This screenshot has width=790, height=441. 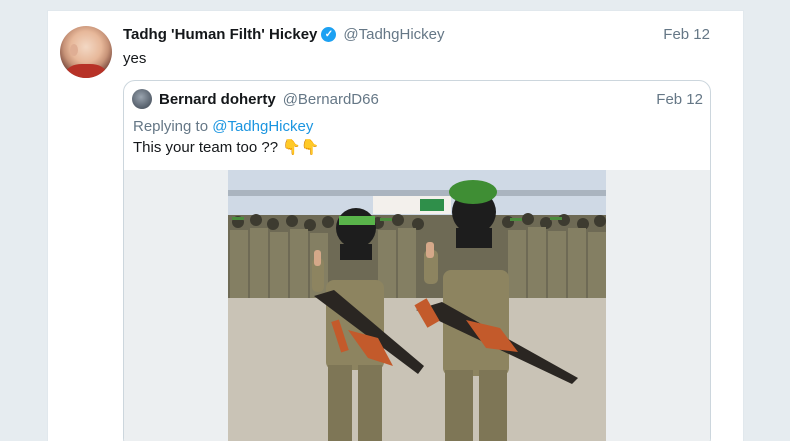 What do you see at coordinates (679, 99) in the screenshot?
I see `quoted-tweet-date: Feb 12` at bounding box center [679, 99].